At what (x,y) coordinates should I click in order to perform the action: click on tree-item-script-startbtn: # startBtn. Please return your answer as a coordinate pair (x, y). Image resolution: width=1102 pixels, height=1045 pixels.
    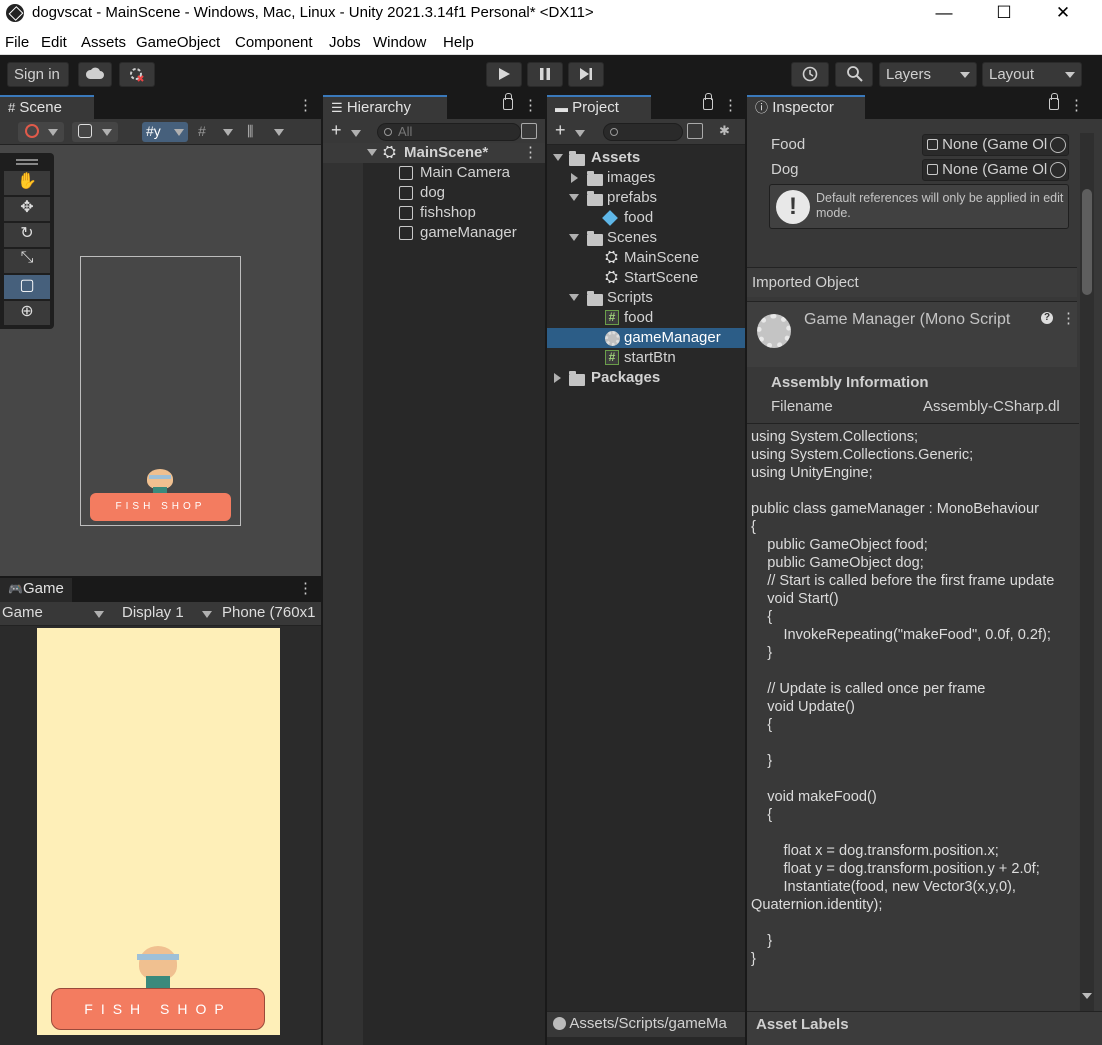
    Looking at the image, I should click on (611, 358).